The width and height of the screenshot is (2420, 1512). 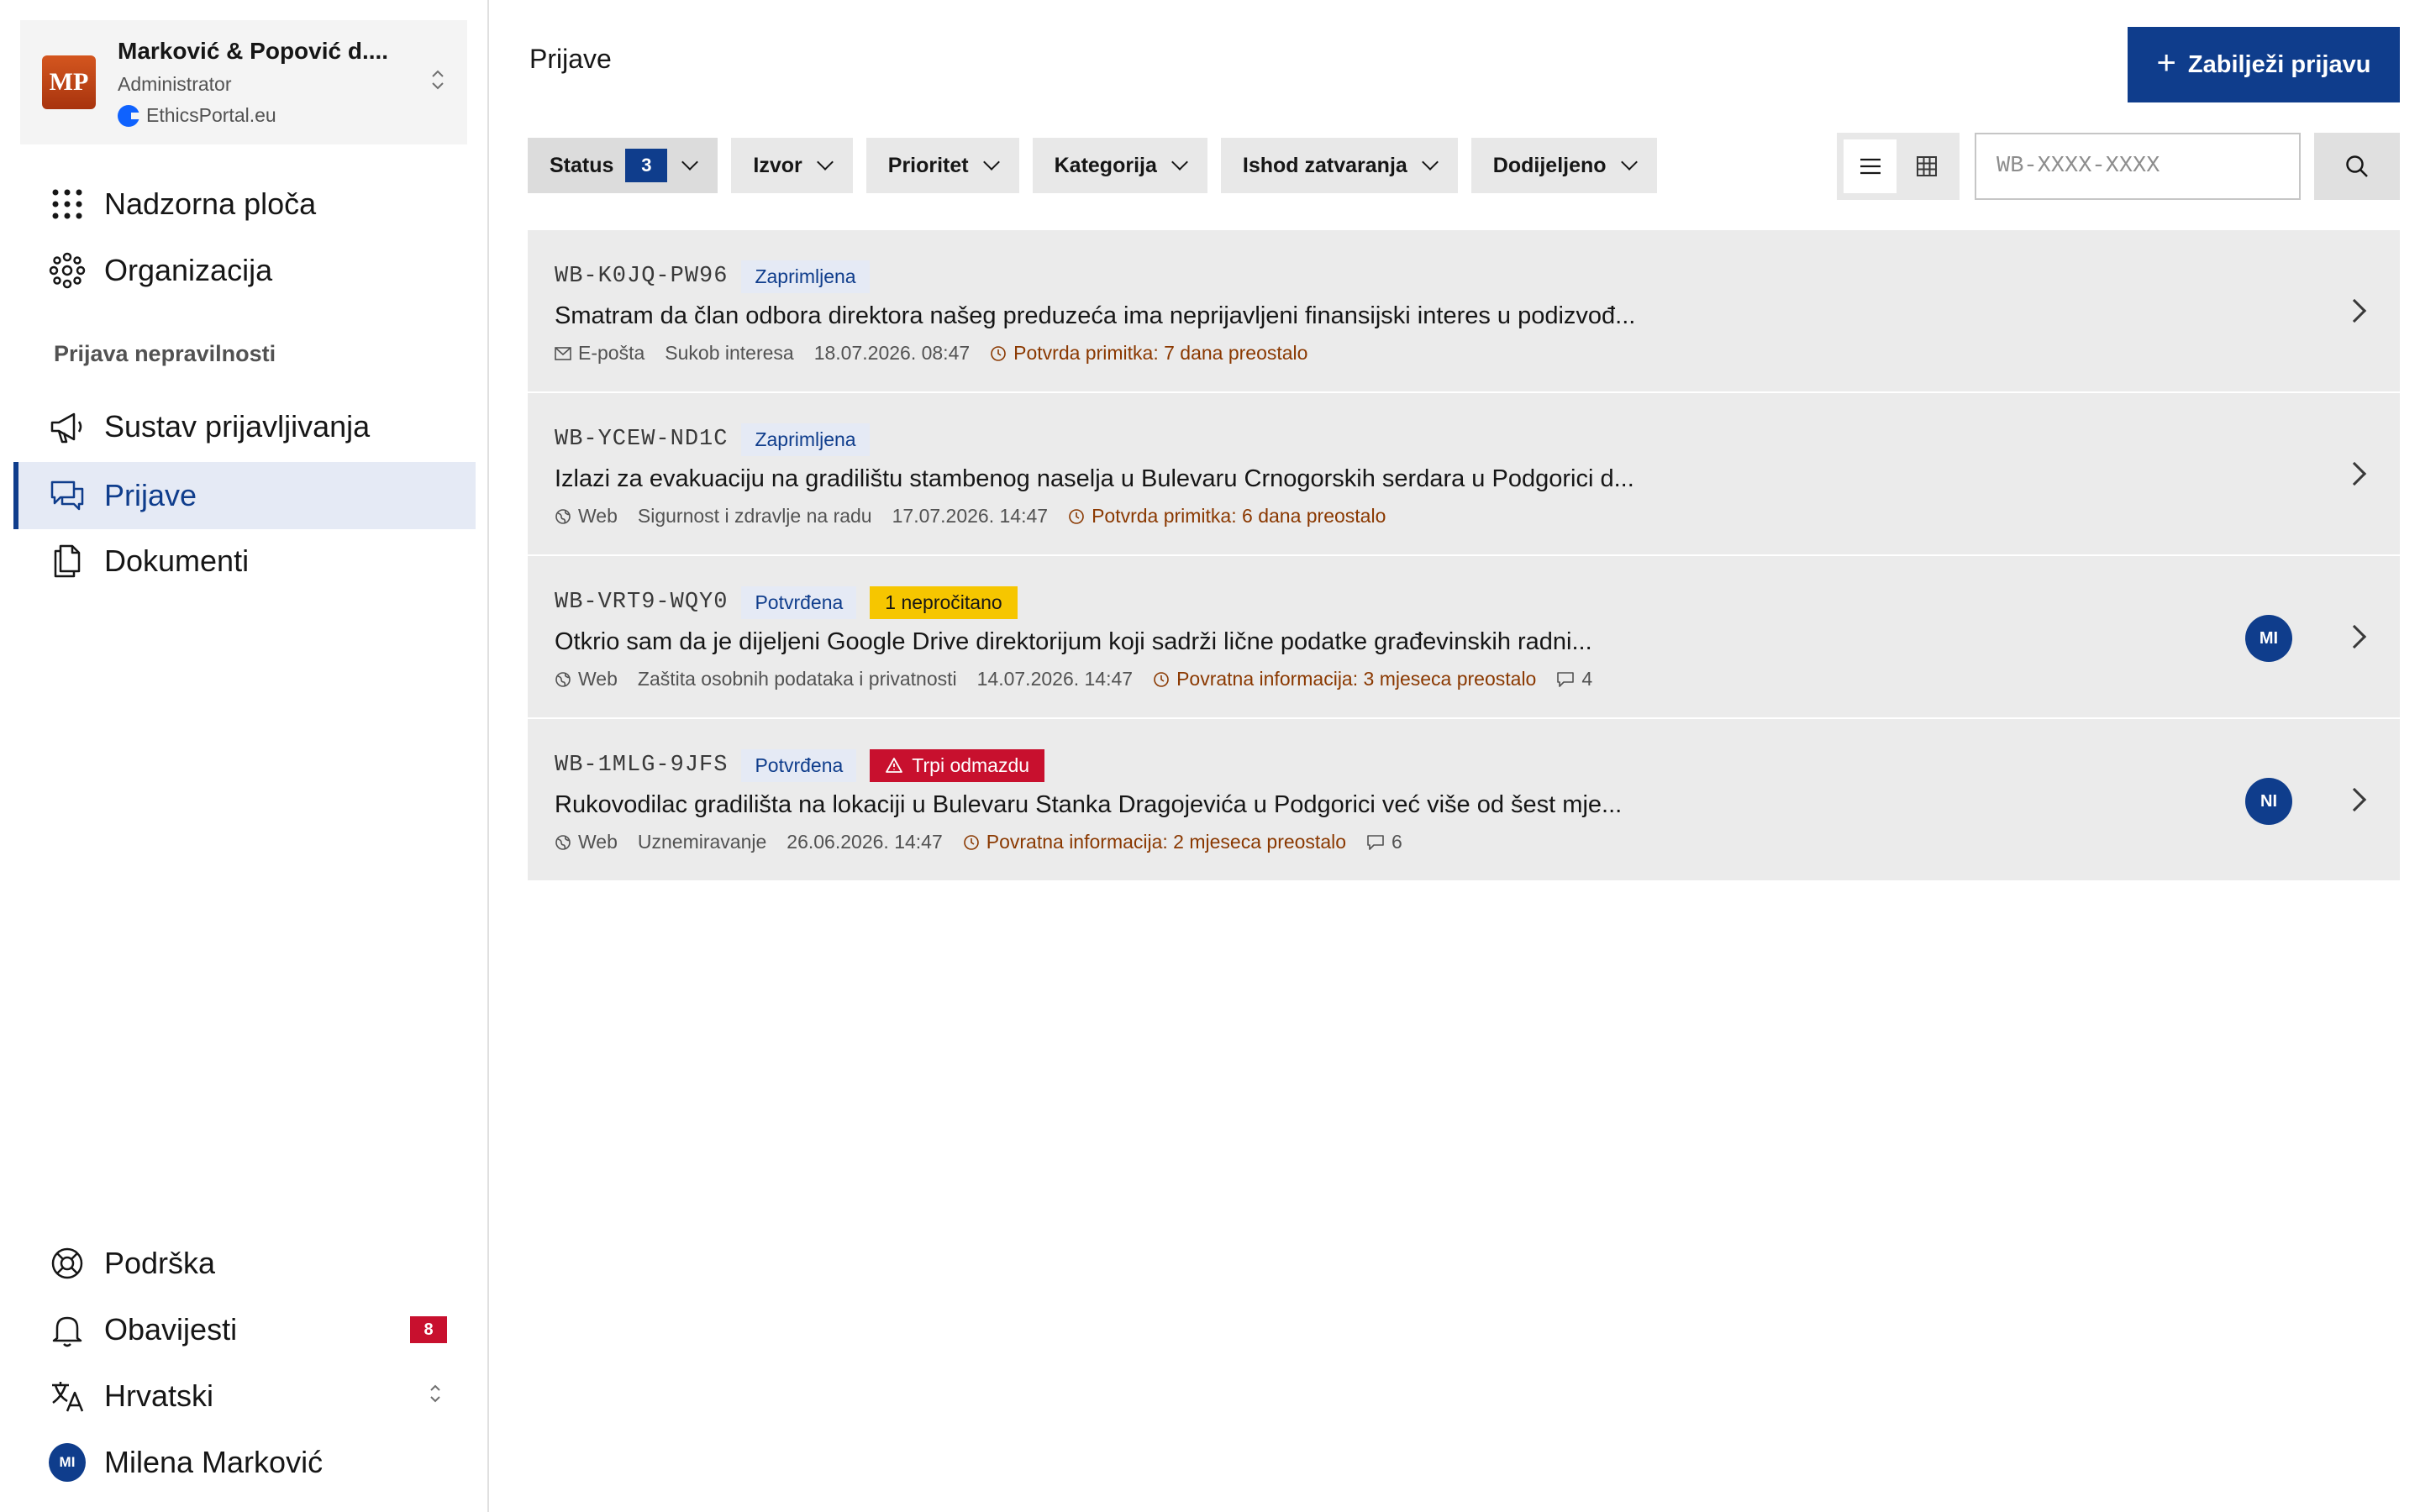 I want to click on warning-triangle-icon, so click(x=895, y=765).